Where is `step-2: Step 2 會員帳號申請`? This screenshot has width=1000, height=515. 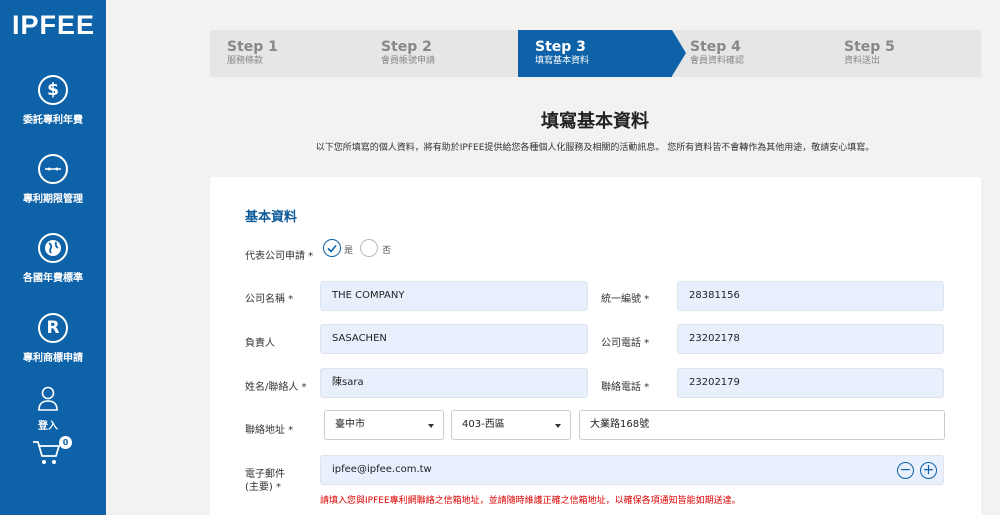
step-2: Step 2 會員帳號申請 is located at coordinates (441, 53).